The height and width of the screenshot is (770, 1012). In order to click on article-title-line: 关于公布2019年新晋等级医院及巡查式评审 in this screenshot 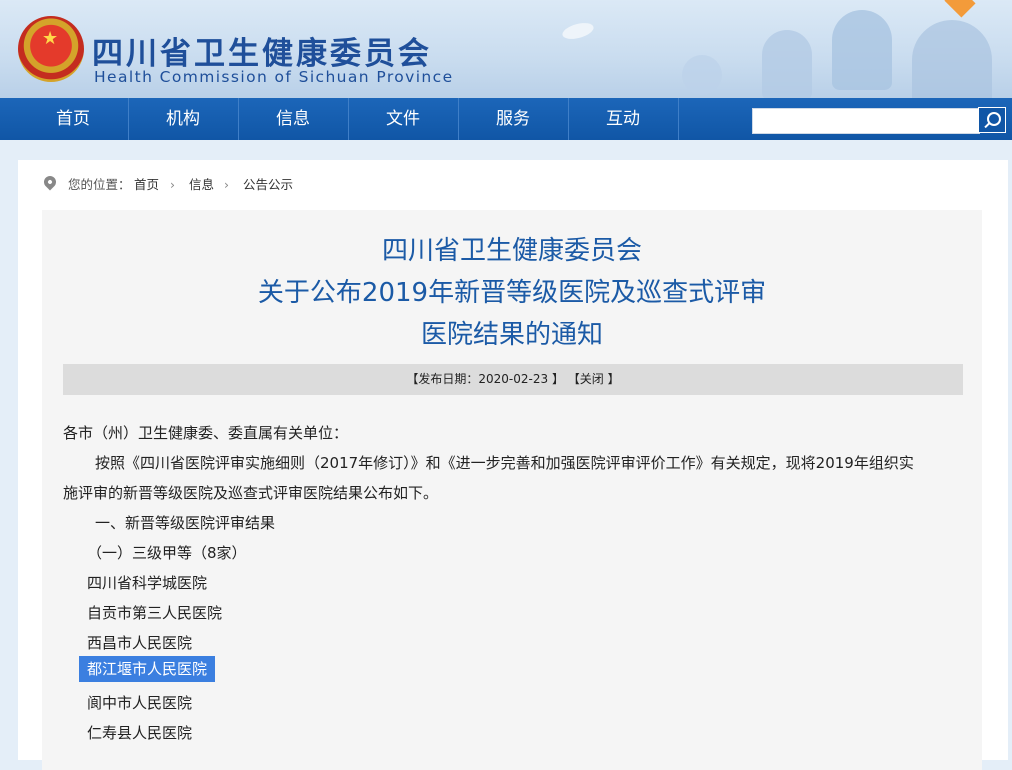, I will do `click(512, 293)`.